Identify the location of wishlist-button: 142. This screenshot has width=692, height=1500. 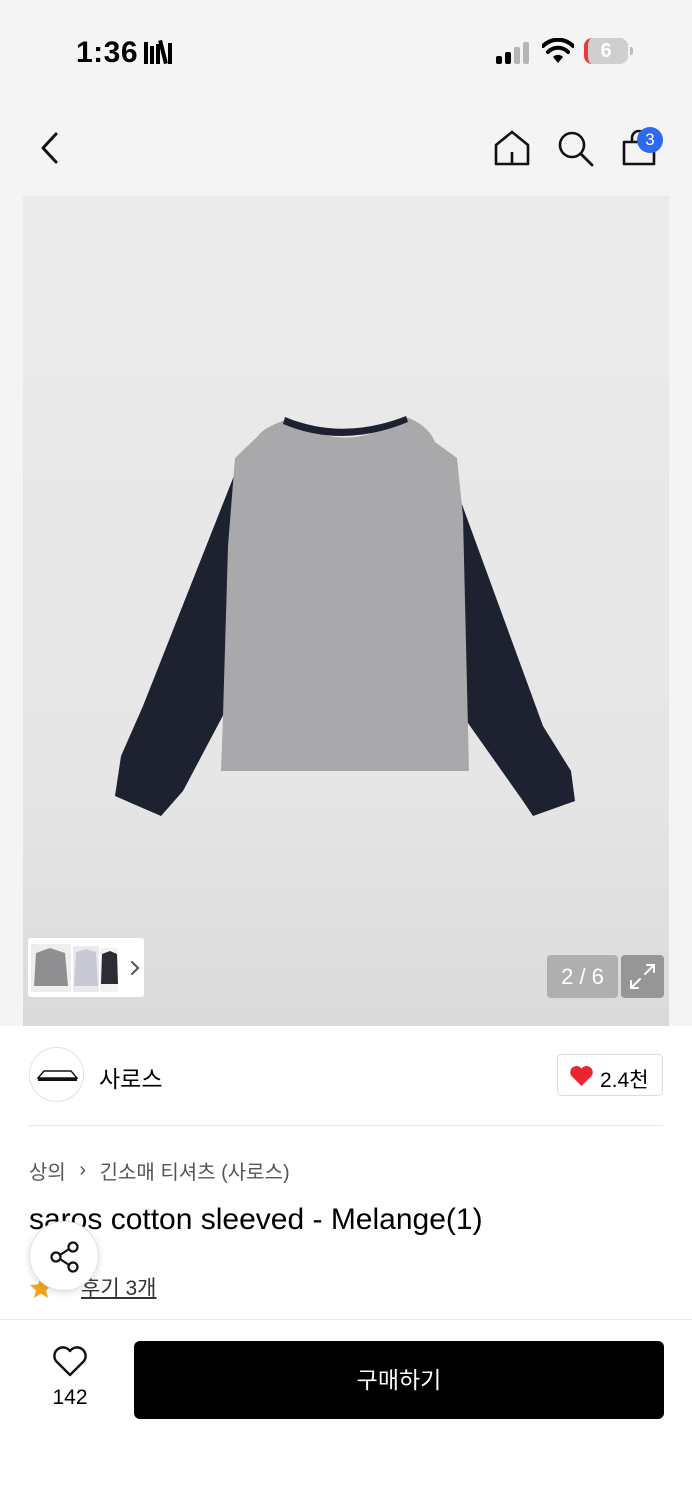
(70, 1378).